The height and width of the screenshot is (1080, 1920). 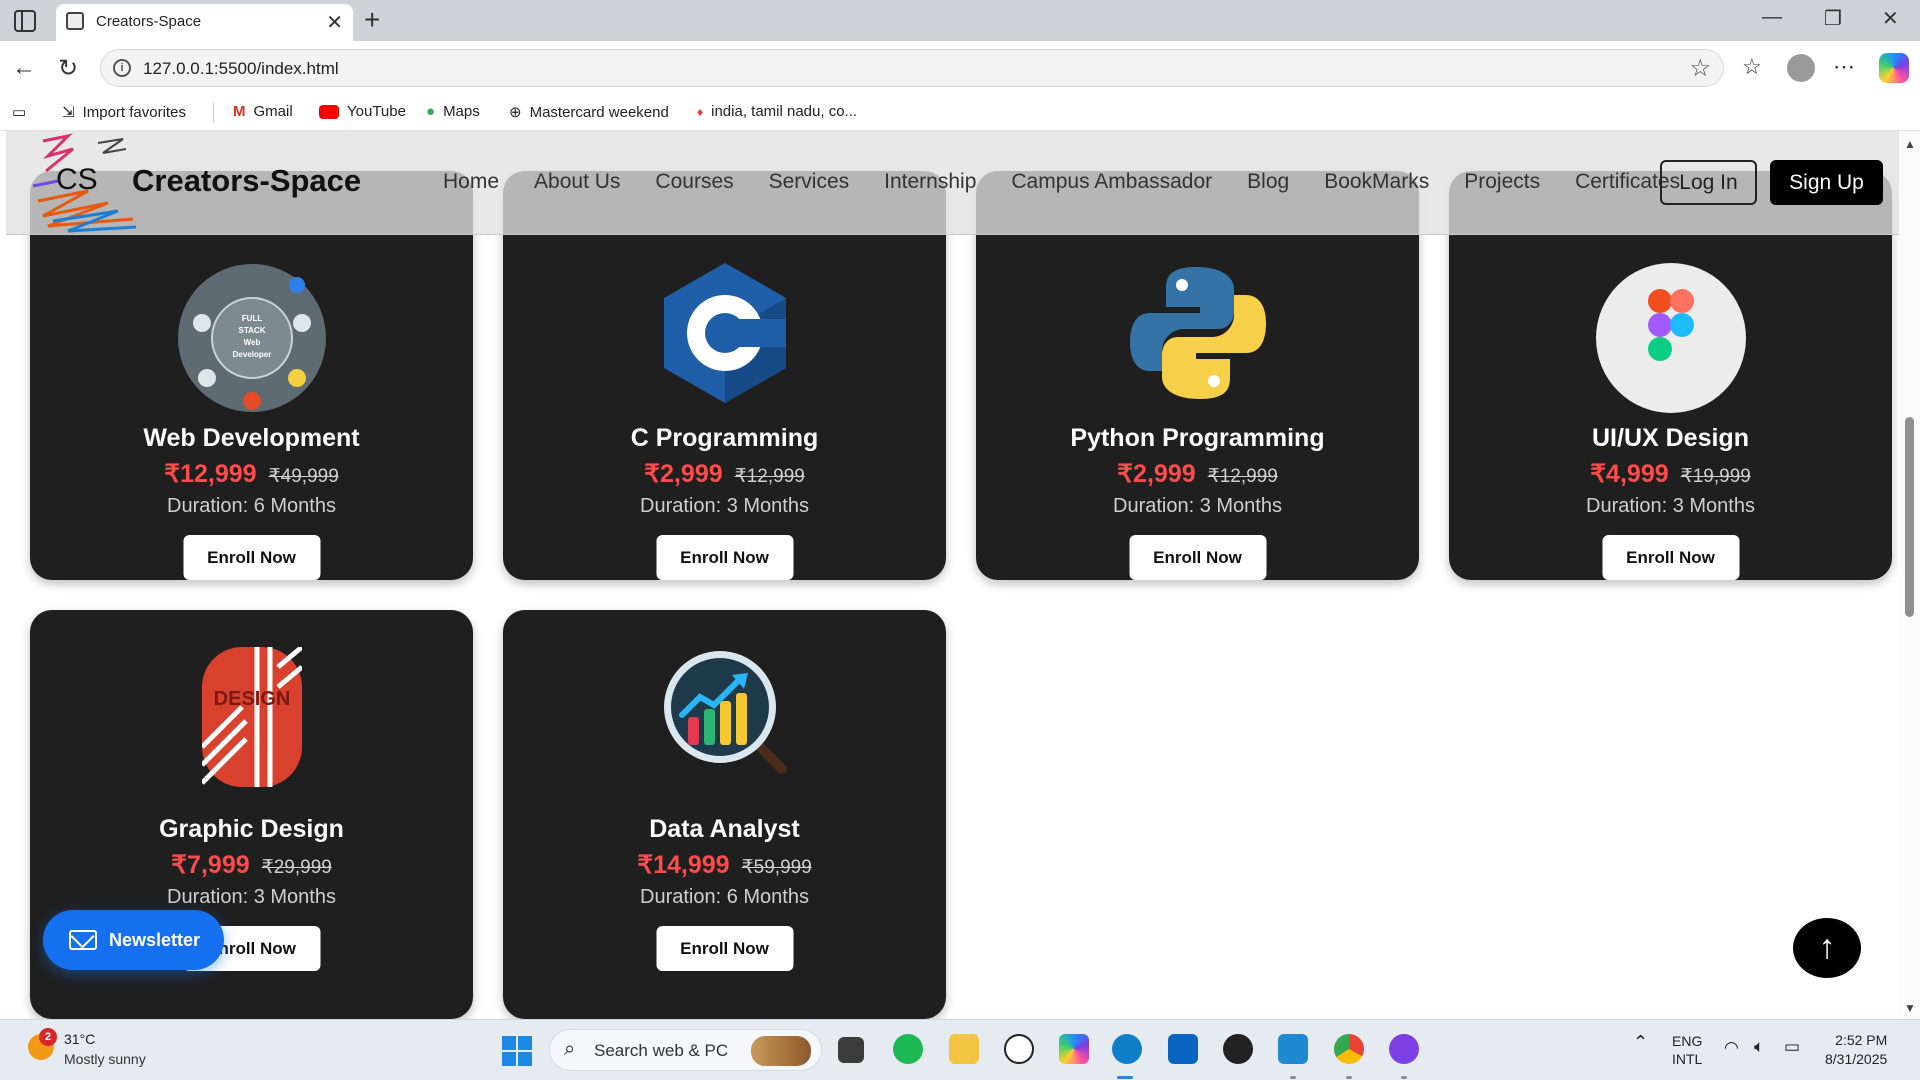 What do you see at coordinates (683, 865) in the screenshot?
I see `course-price: ₹14,999` at bounding box center [683, 865].